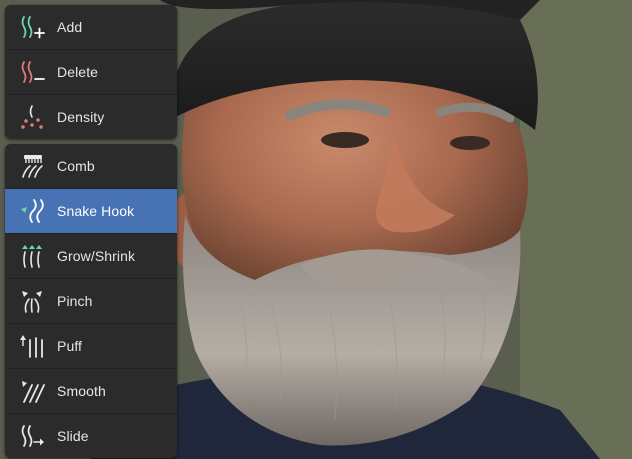 The height and width of the screenshot is (459, 632). What do you see at coordinates (32, 301) in the screenshot?
I see `pinch-icon` at bounding box center [32, 301].